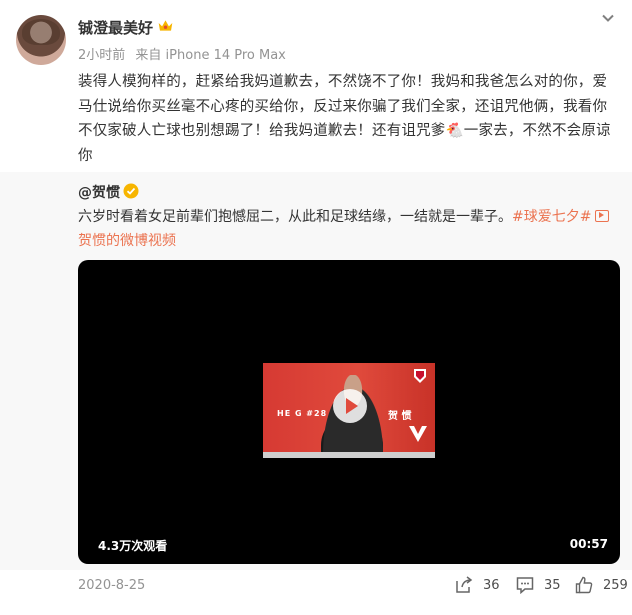 Image resolution: width=632 pixels, height=615 pixels. What do you see at coordinates (210, 55) in the screenshot?
I see `post-source: 来自 iPhone 14 Pro Max` at bounding box center [210, 55].